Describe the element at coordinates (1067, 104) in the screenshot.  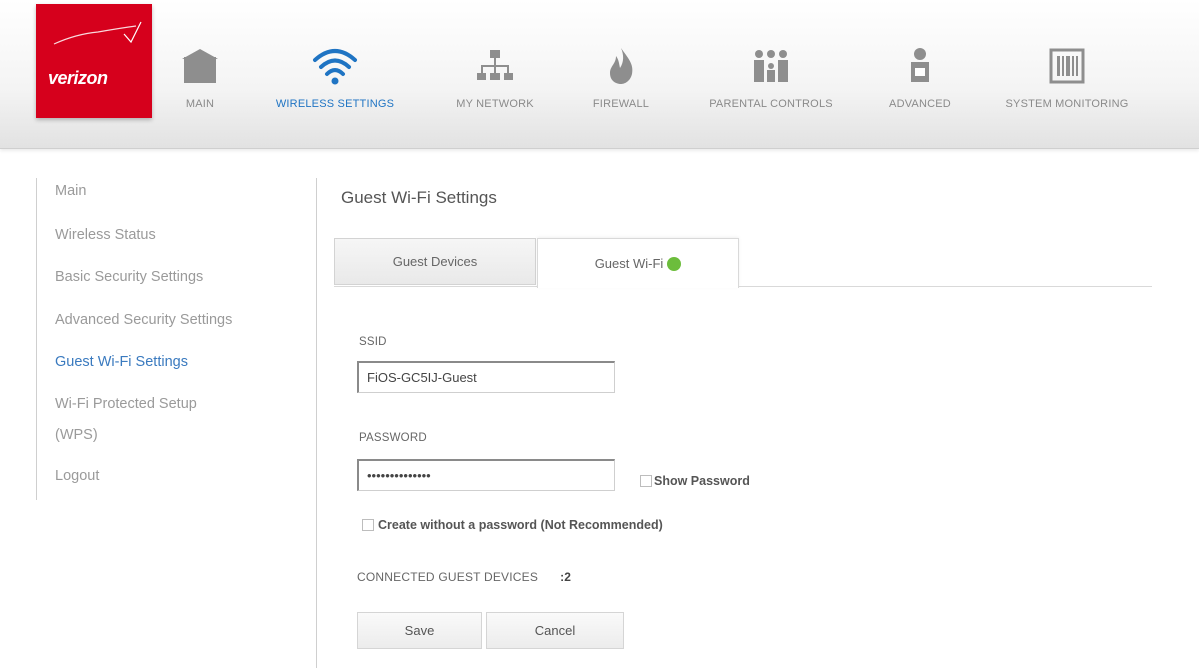
I see `nav-label-system-monitoring: SYSTEM MONITORING` at that location.